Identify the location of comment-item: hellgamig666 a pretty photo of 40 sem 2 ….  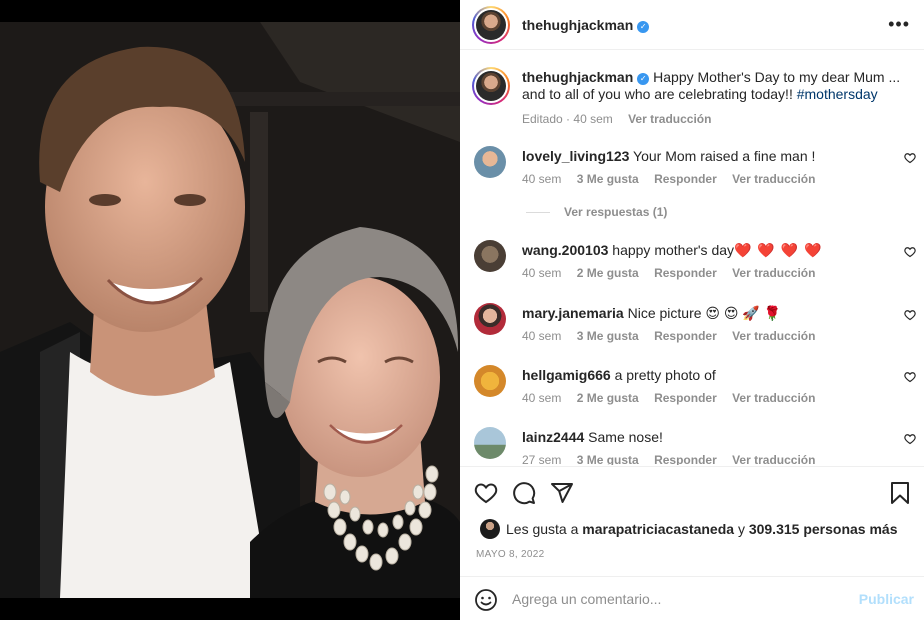
(692, 389).